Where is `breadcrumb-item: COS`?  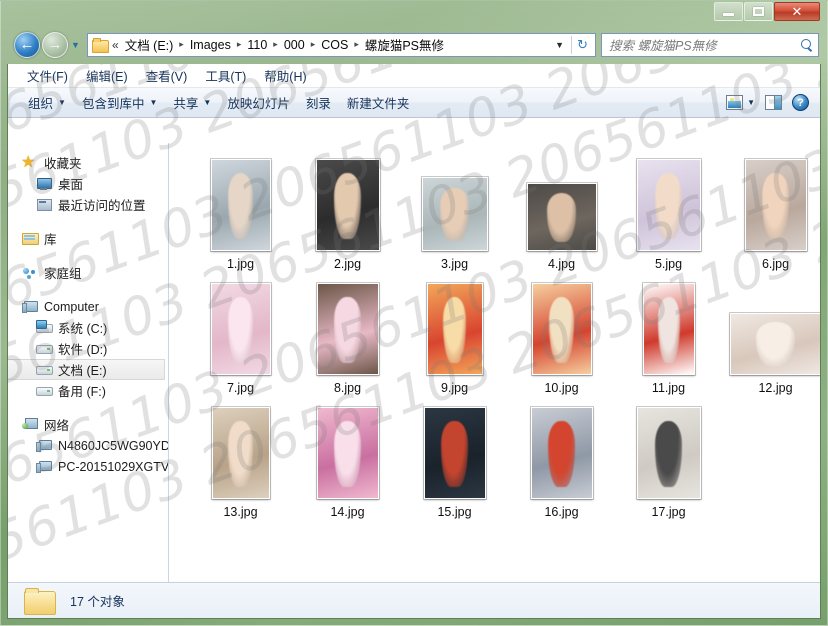
breadcrumb-item: COS is located at coordinates (334, 45).